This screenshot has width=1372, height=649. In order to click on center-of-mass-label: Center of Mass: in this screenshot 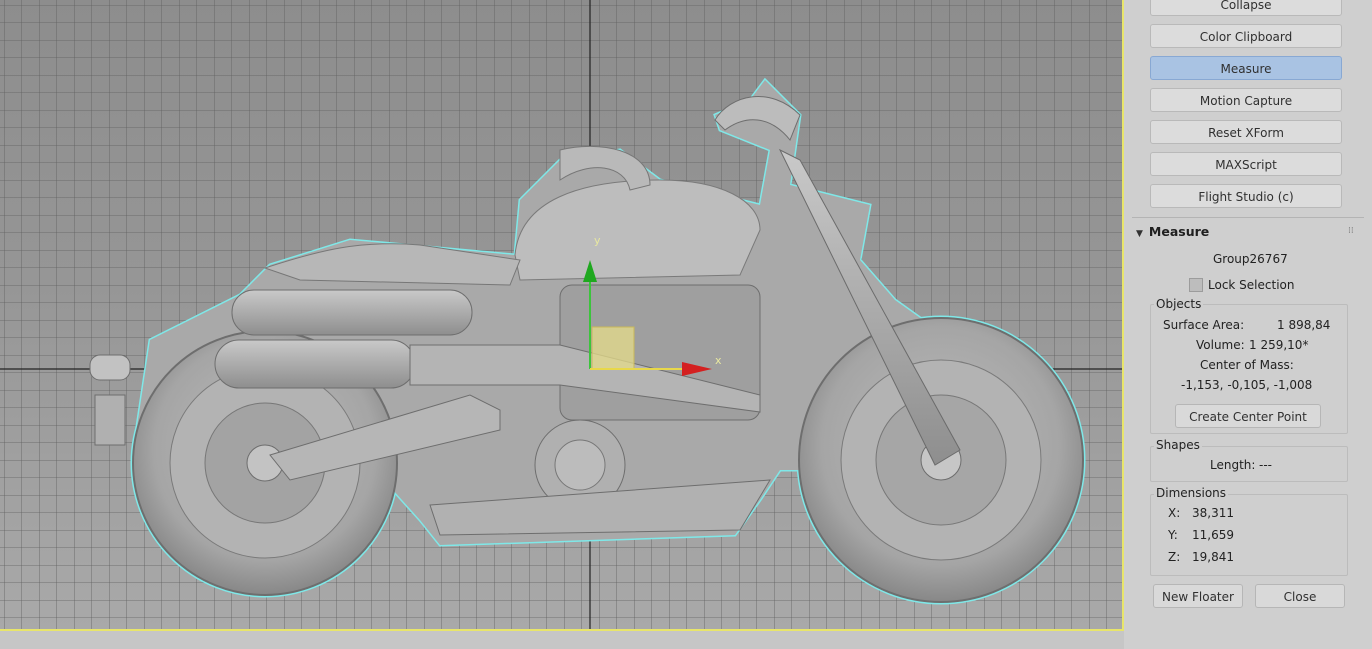, I will do `click(1247, 365)`.